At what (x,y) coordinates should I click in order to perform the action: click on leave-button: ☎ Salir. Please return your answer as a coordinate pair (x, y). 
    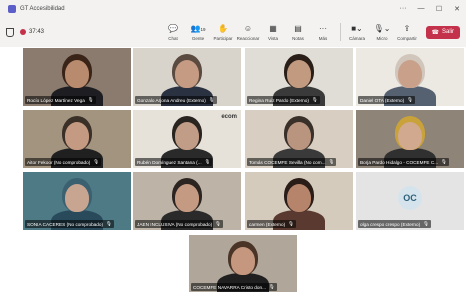
    Looking at the image, I should click on (442, 32).